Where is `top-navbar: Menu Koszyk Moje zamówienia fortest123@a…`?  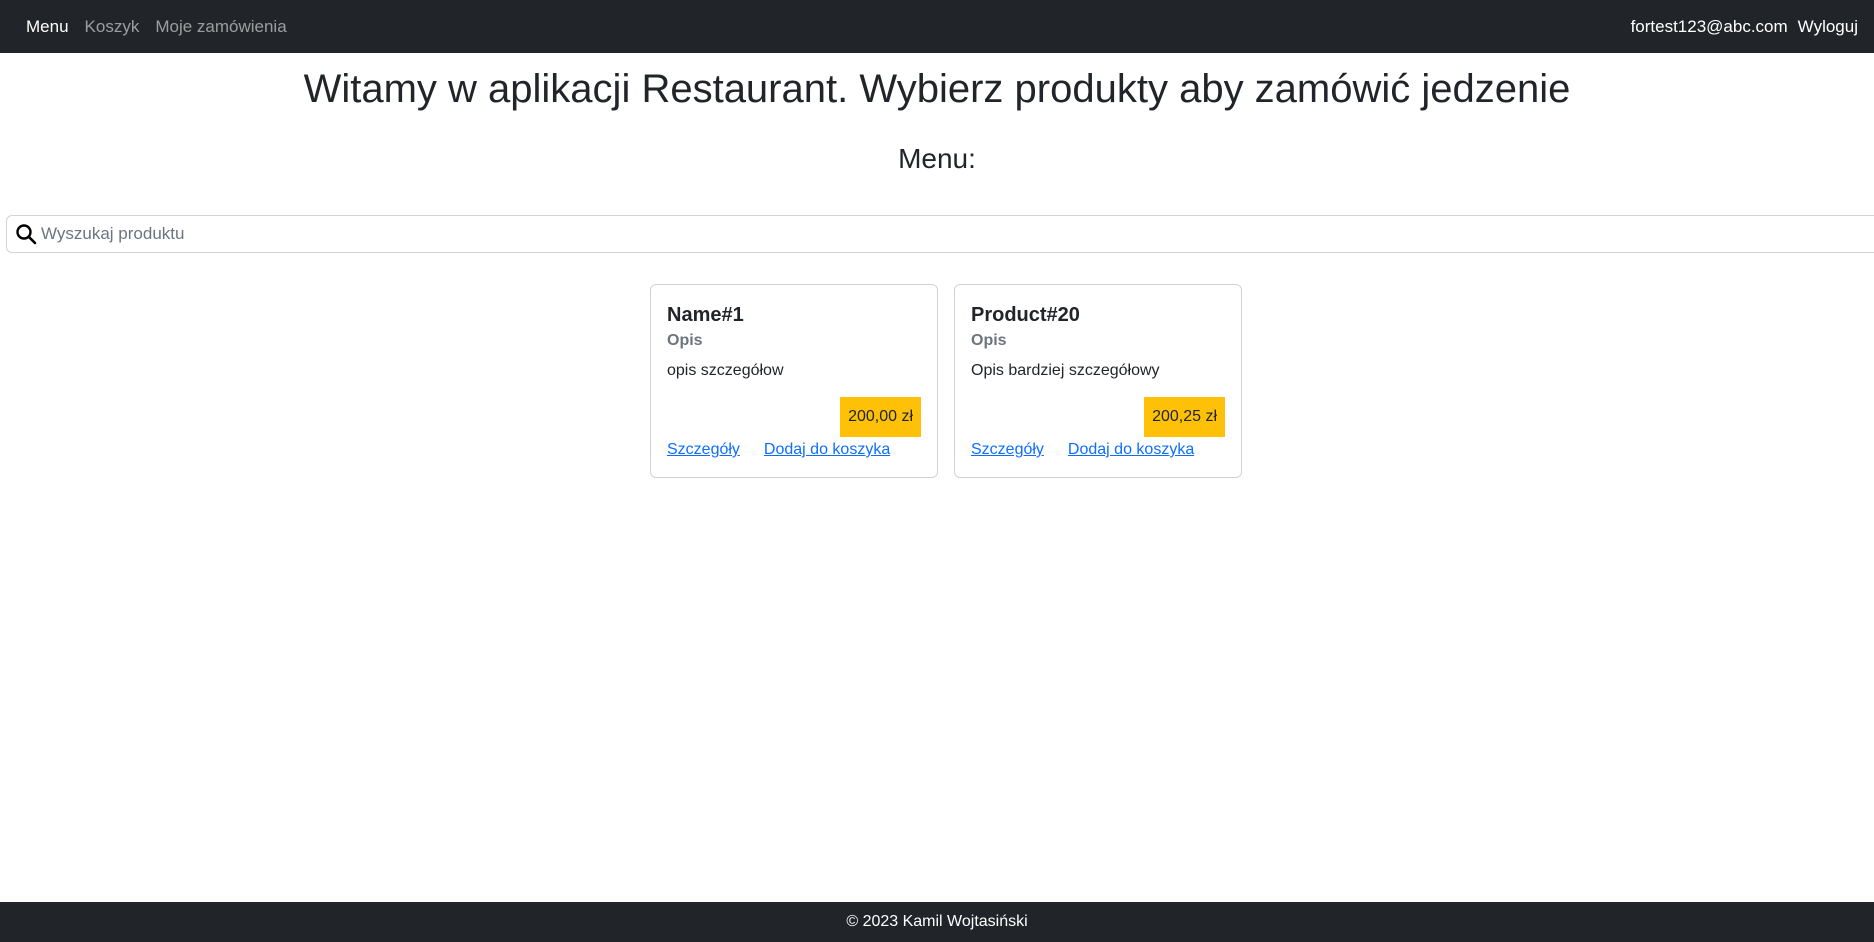 top-navbar: Menu Koszyk Moje zamówienia fortest123@a… is located at coordinates (937, 26).